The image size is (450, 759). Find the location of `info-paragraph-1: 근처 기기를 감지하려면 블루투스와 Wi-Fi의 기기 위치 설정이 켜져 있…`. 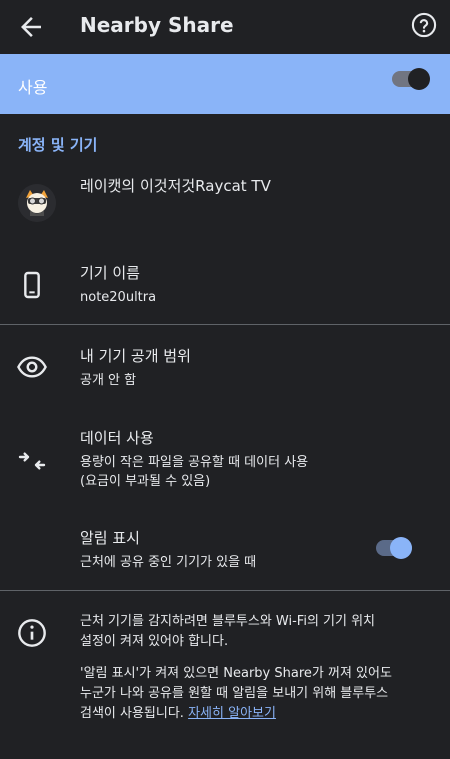

info-paragraph-1: 근처 기기를 감지하려면 블루투스와 Wi-Fi의 기기 위치 설정이 켜져 있… is located at coordinates (260, 632).